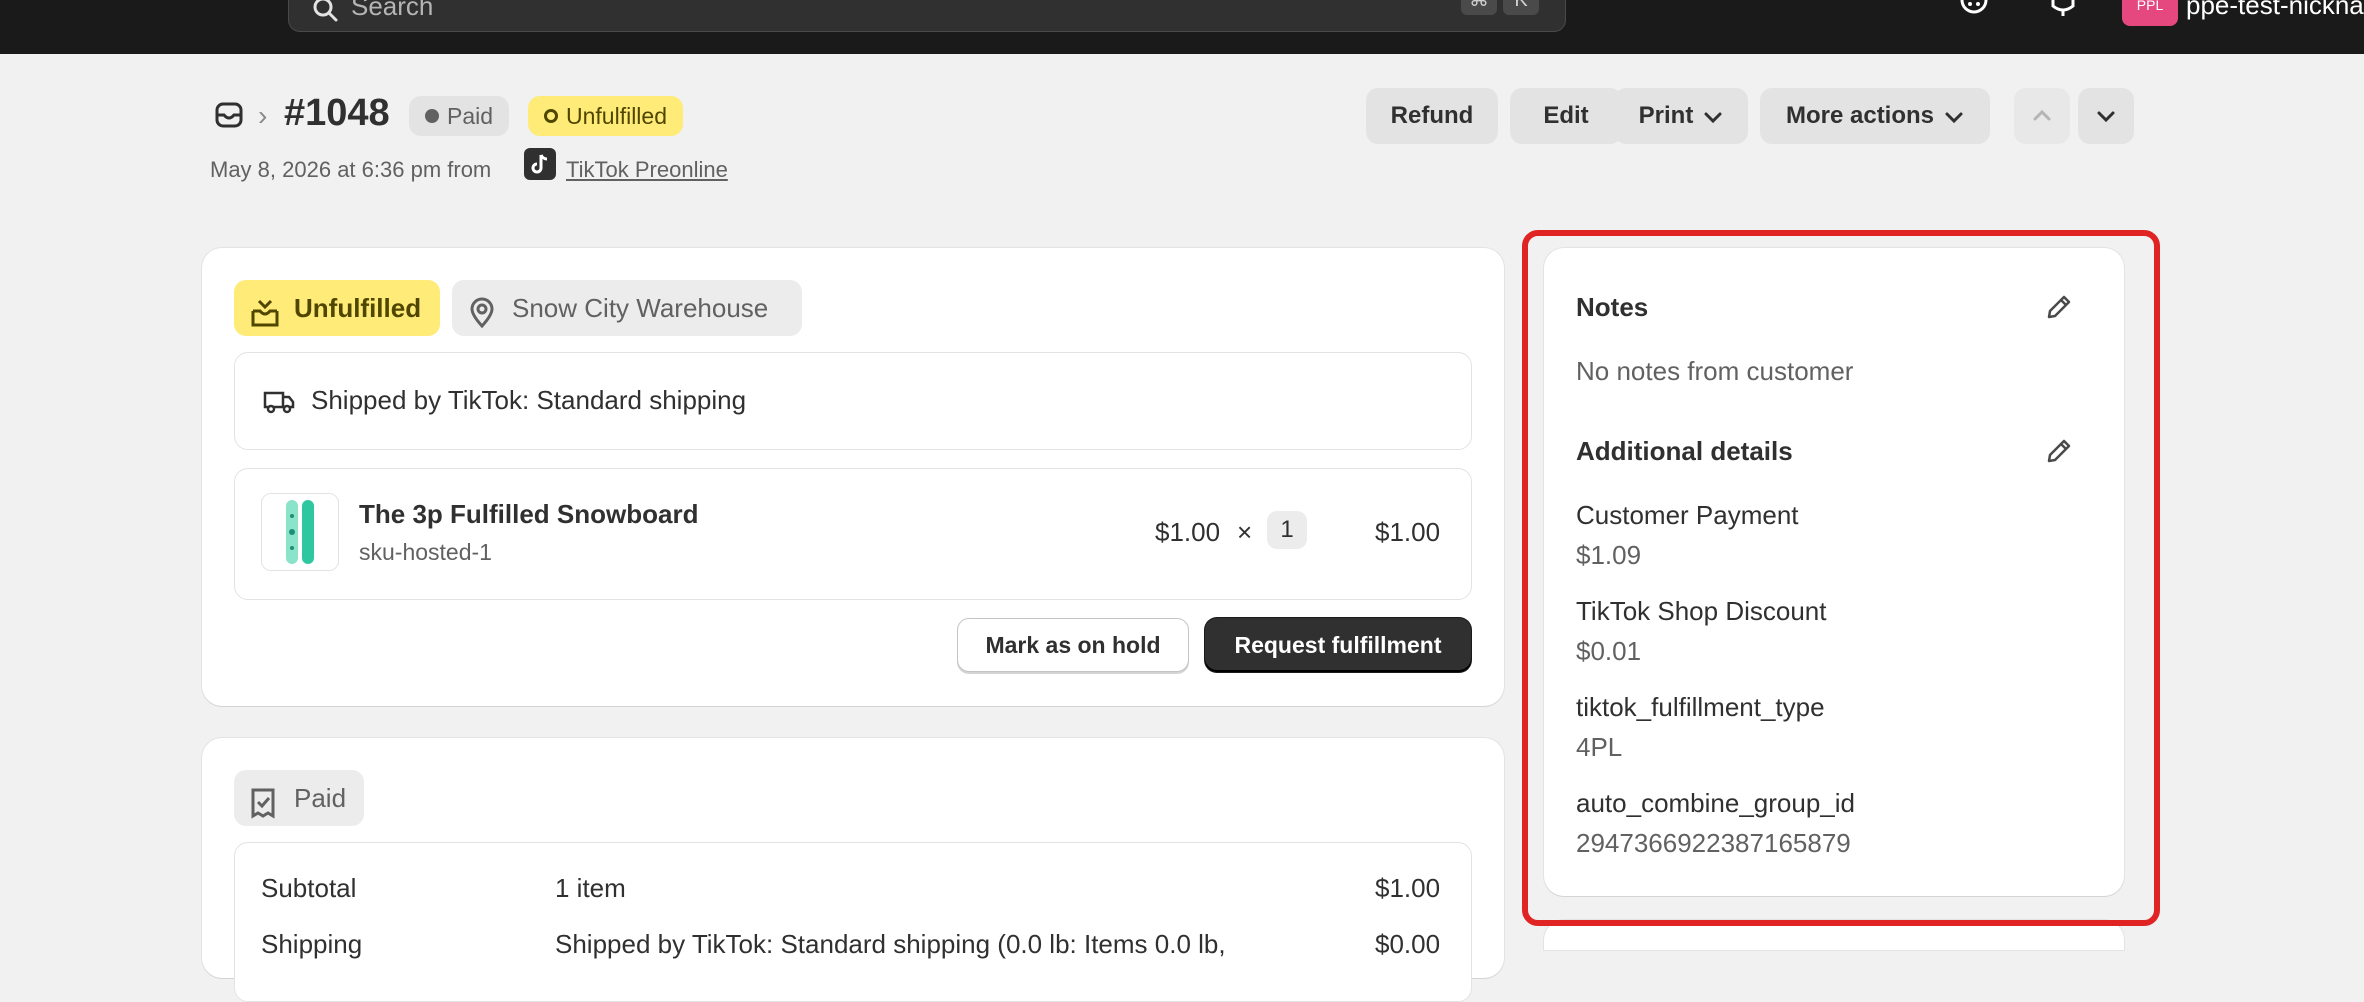  I want to click on inbox-icon, so click(229, 117).